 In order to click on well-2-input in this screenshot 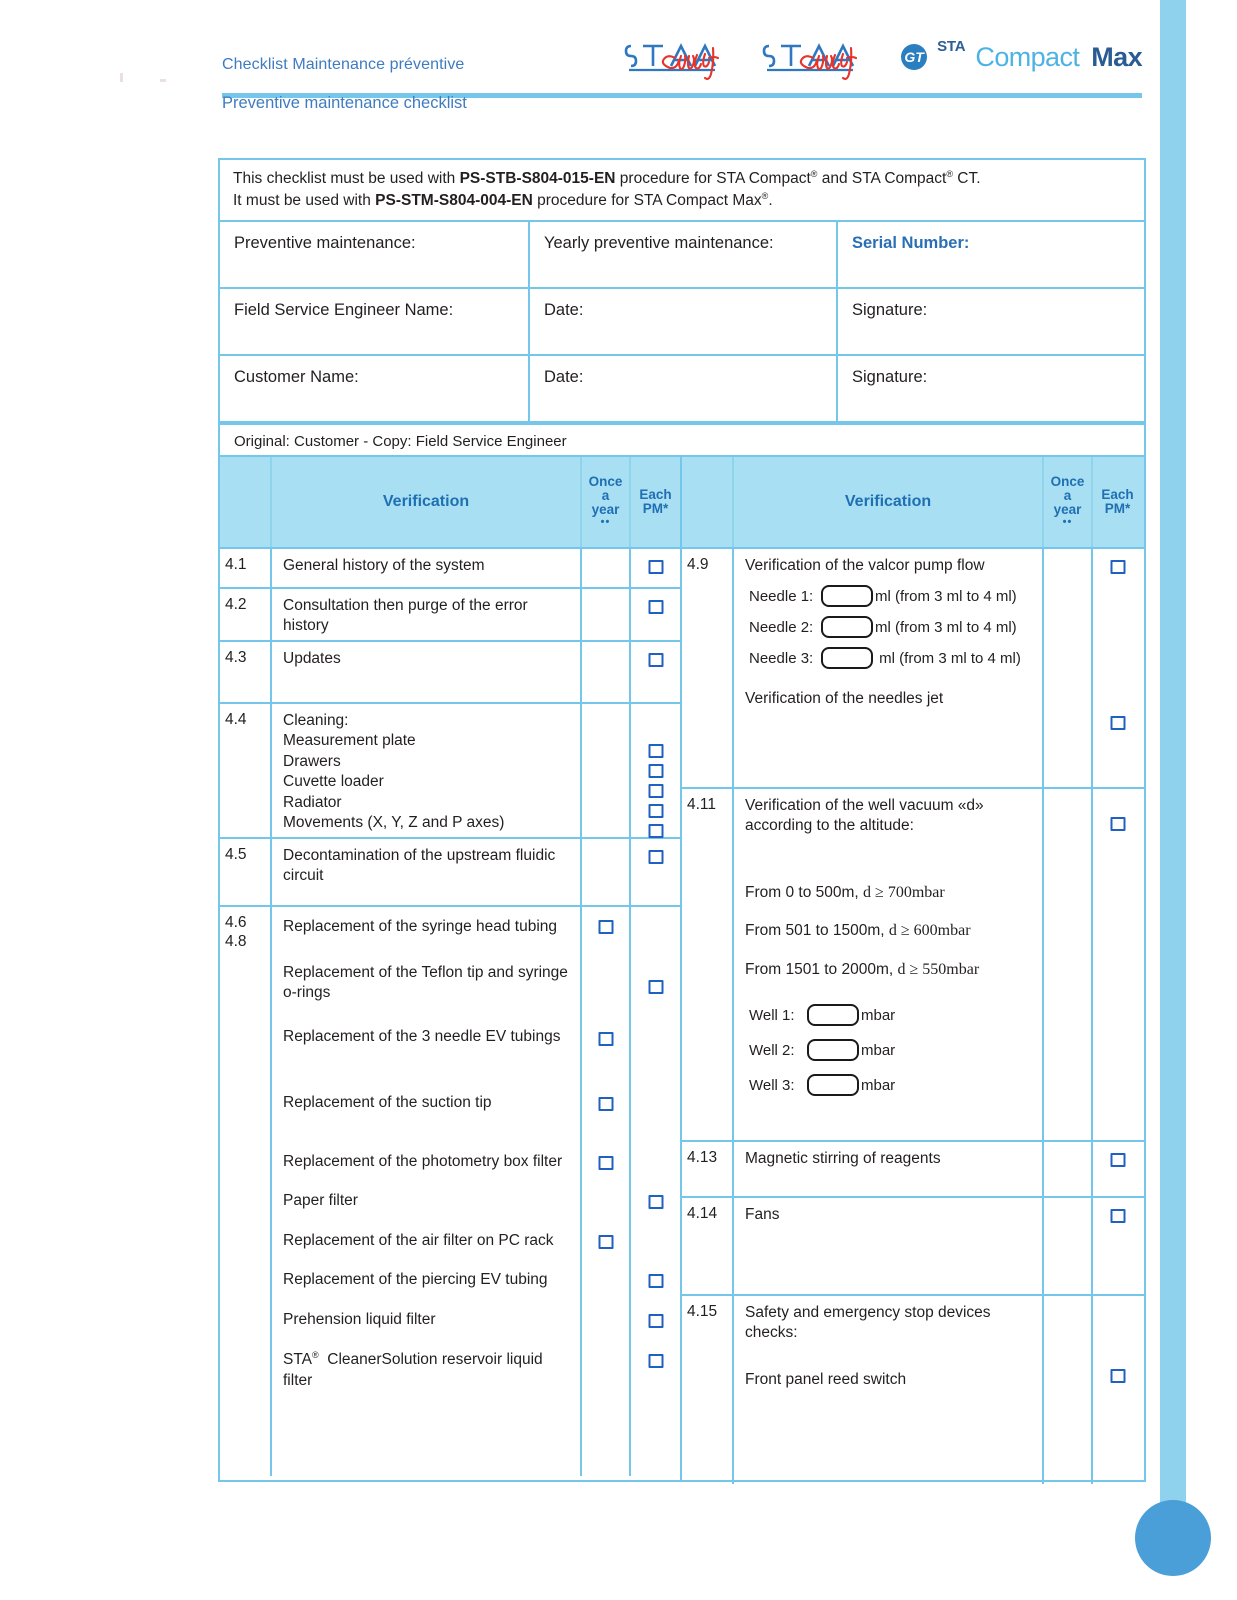, I will do `click(833, 1050)`.